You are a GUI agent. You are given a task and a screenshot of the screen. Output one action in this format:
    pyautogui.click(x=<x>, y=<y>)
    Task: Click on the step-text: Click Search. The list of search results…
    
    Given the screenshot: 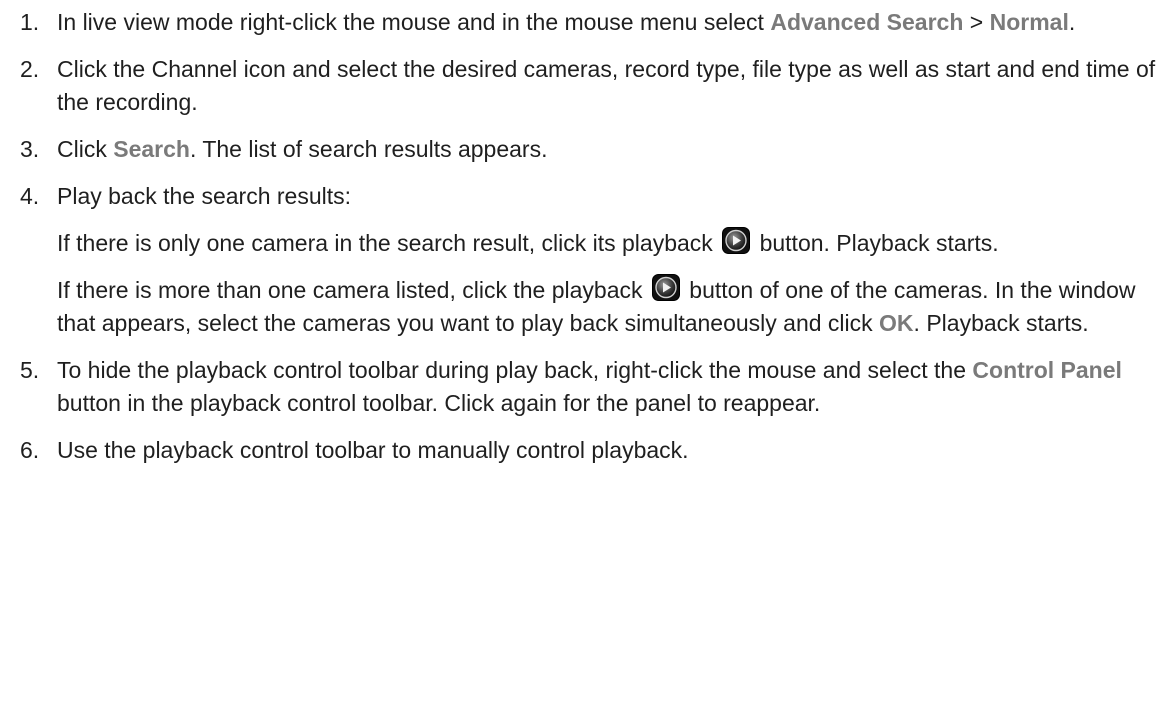 What is the action you would take?
    pyautogui.click(x=609, y=149)
    